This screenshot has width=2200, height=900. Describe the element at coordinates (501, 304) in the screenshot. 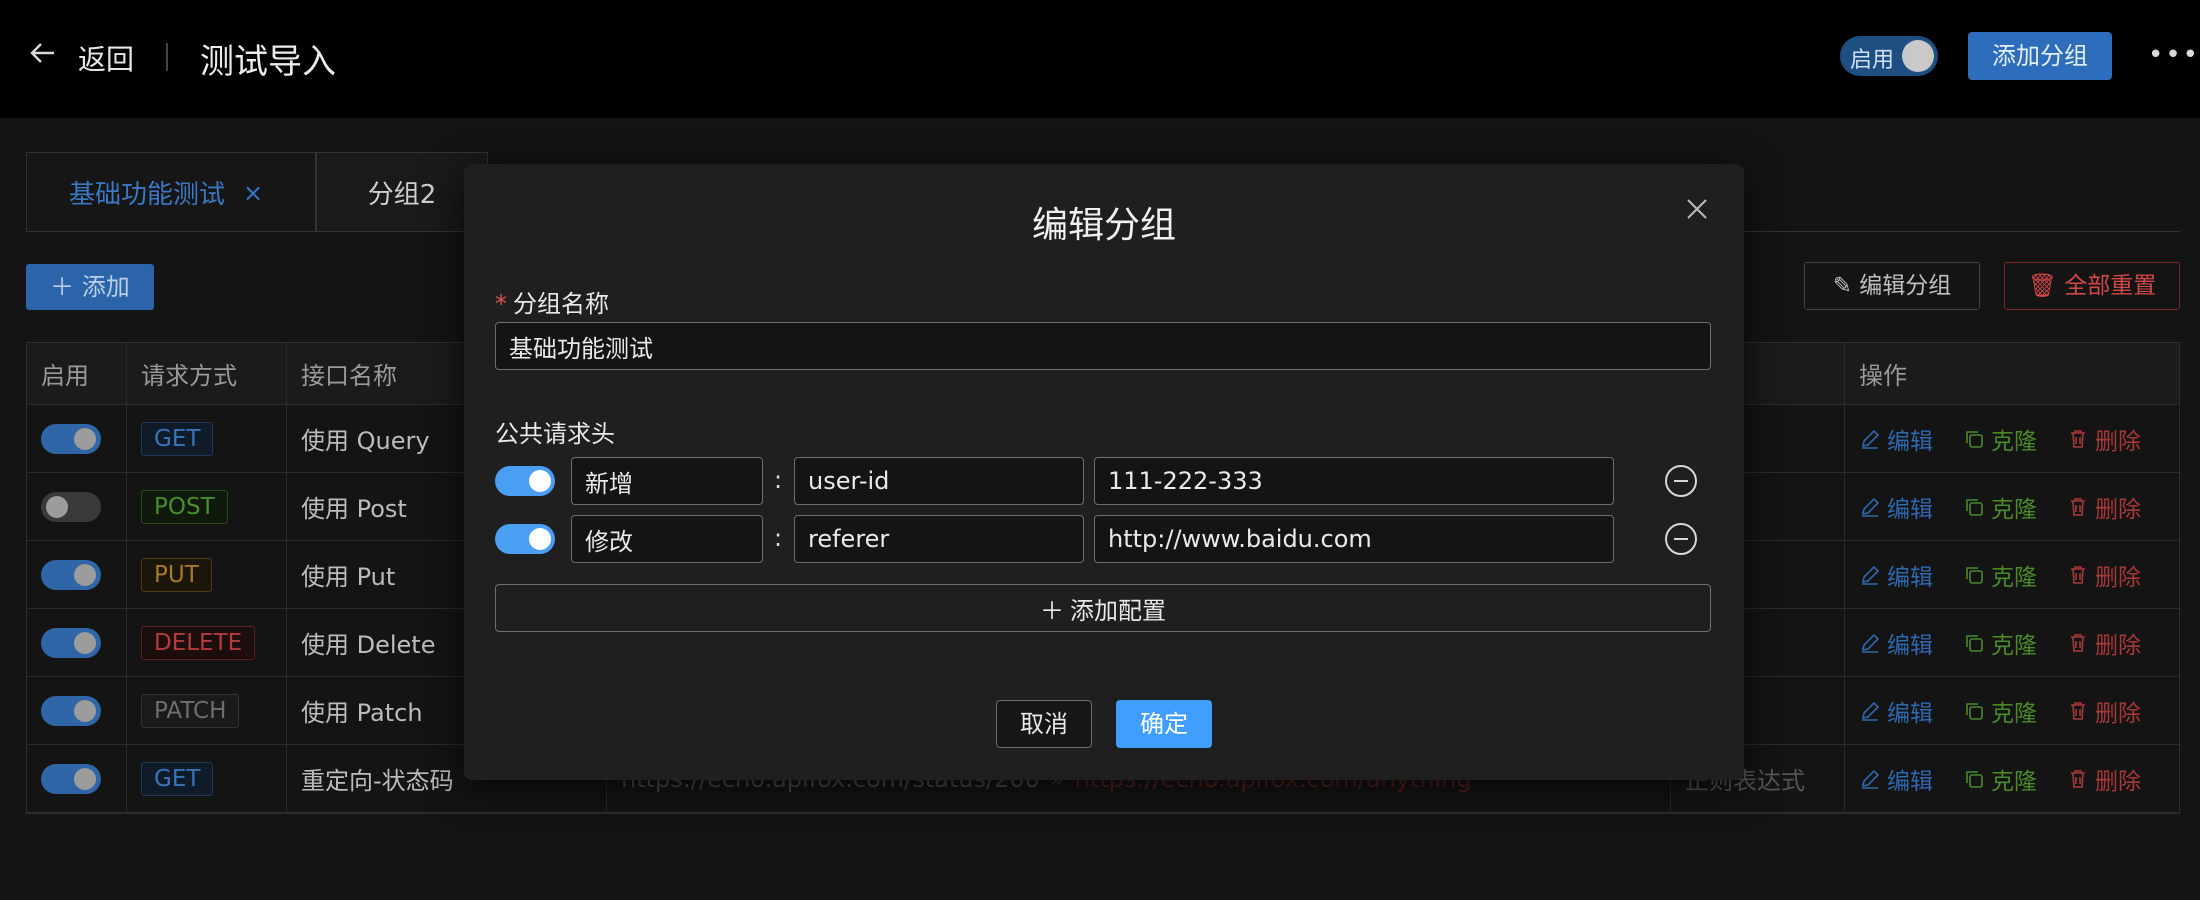

I see `required-mark: *` at that location.